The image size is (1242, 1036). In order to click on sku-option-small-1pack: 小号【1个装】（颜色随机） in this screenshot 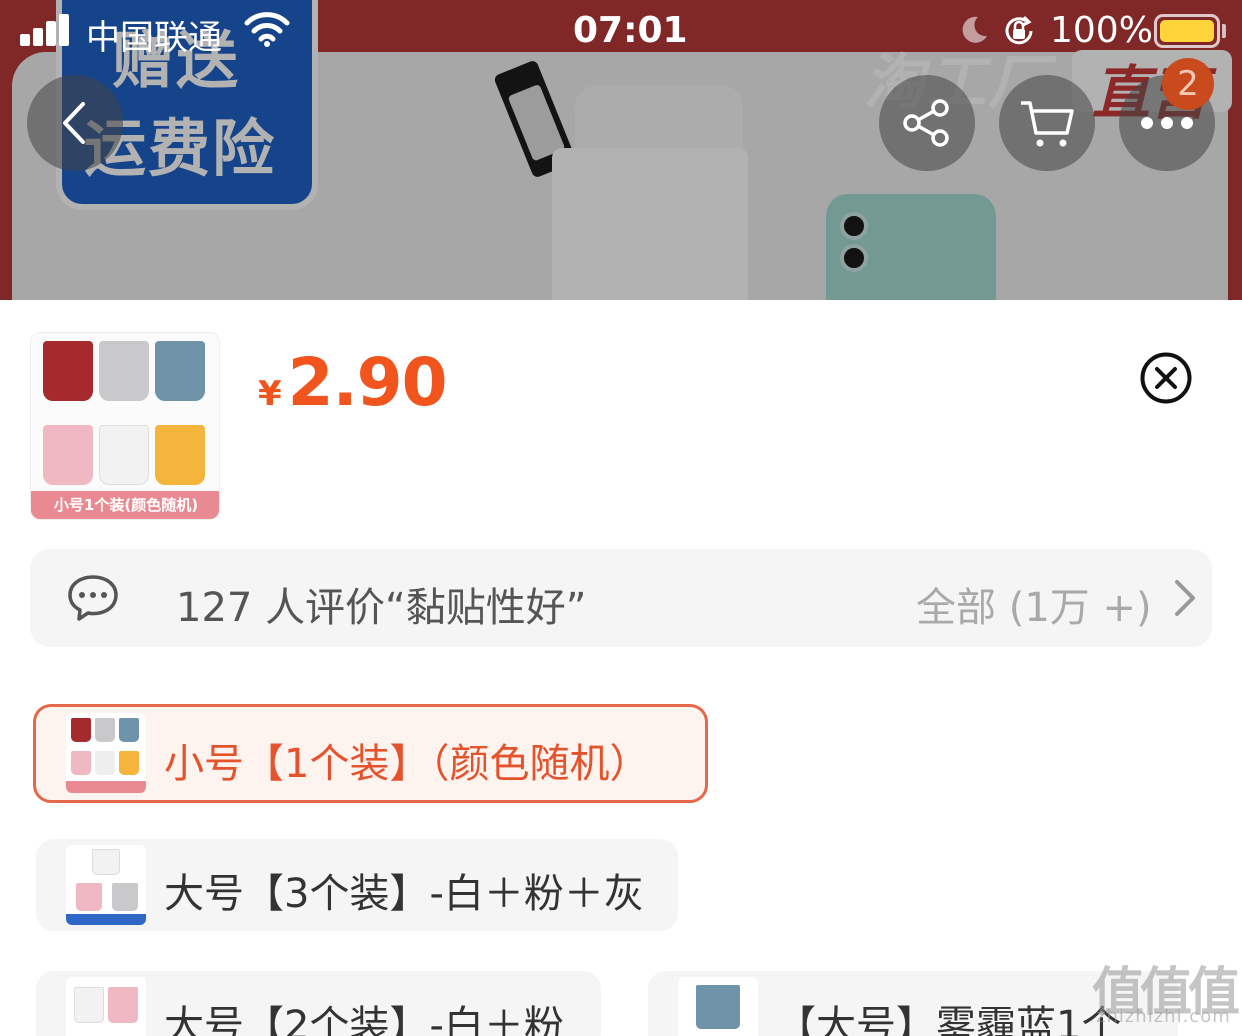, I will do `click(370, 753)`.